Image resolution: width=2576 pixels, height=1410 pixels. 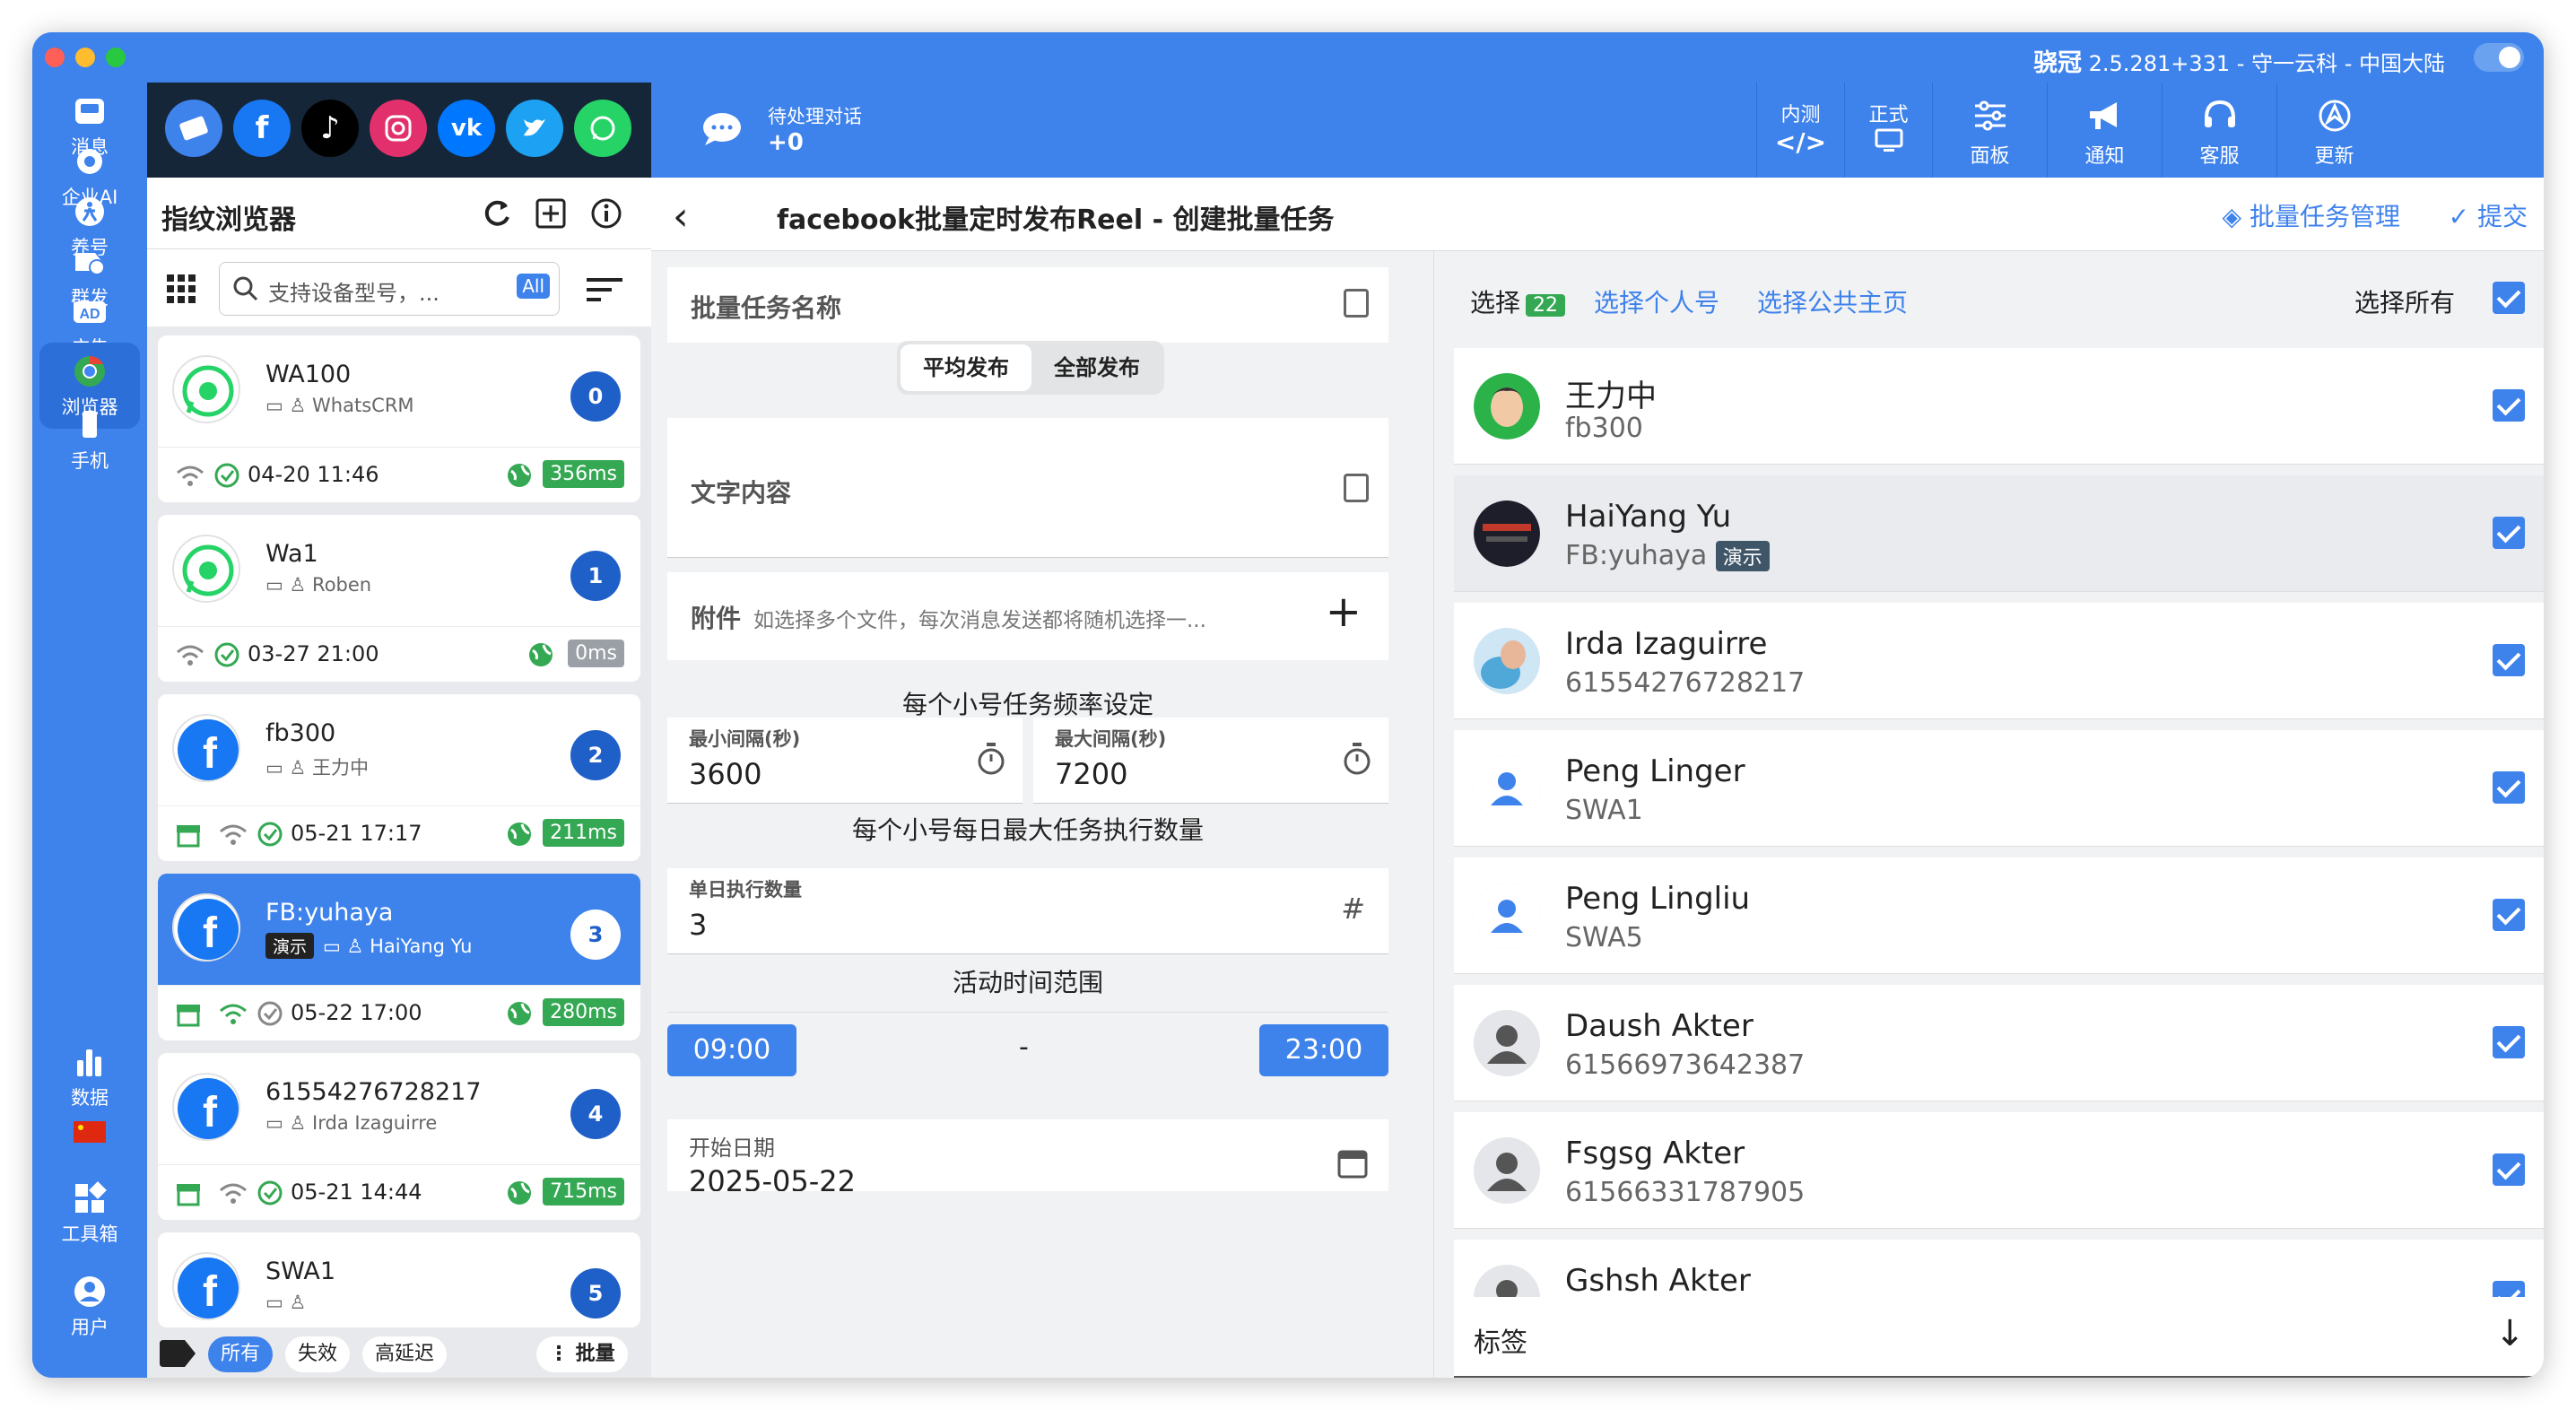 What do you see at coordinates (681, 217) in the screenshot?
I see `back-button: ‹` at bounding box center [681, 217].